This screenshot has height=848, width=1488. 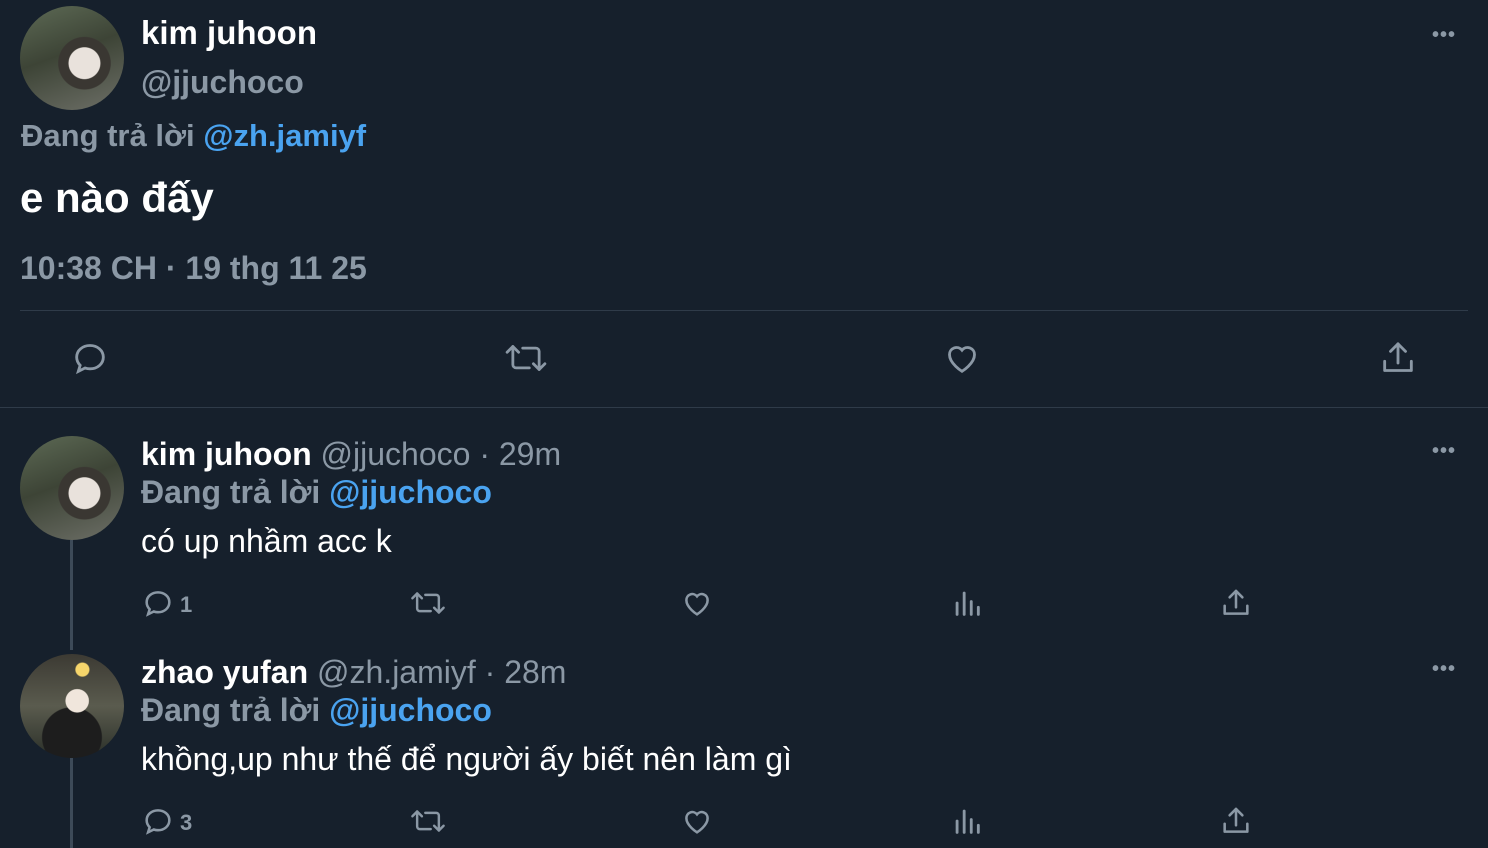 I want to click on tweet-age: · 28m, so click(x=526, y=672).